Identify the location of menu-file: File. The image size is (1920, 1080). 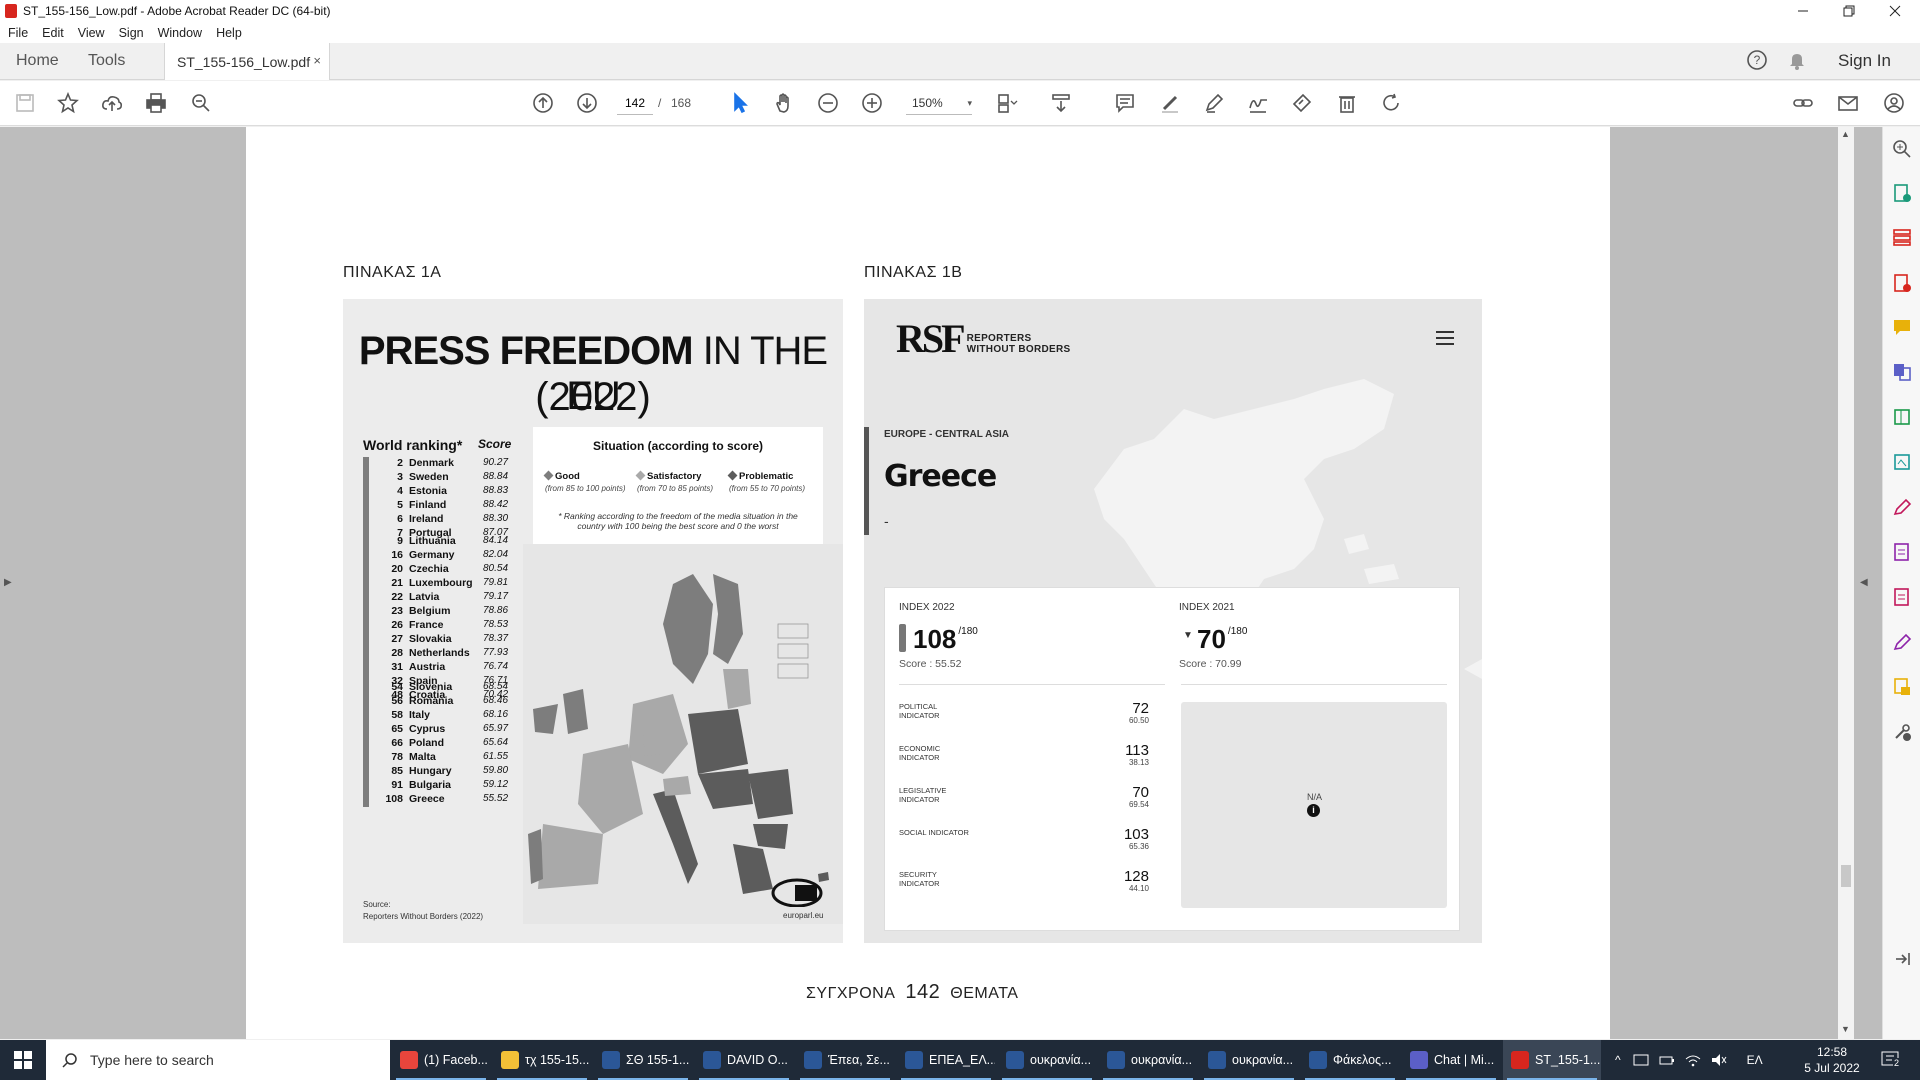
(18, 33).